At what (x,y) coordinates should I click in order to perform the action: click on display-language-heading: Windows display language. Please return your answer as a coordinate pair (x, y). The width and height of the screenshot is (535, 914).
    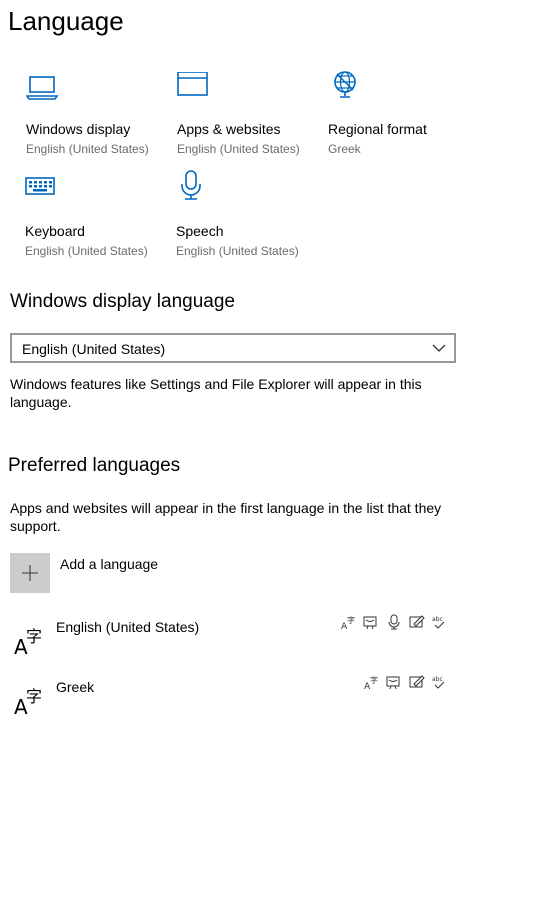
    Looking at the image, I should click on (122, 301).